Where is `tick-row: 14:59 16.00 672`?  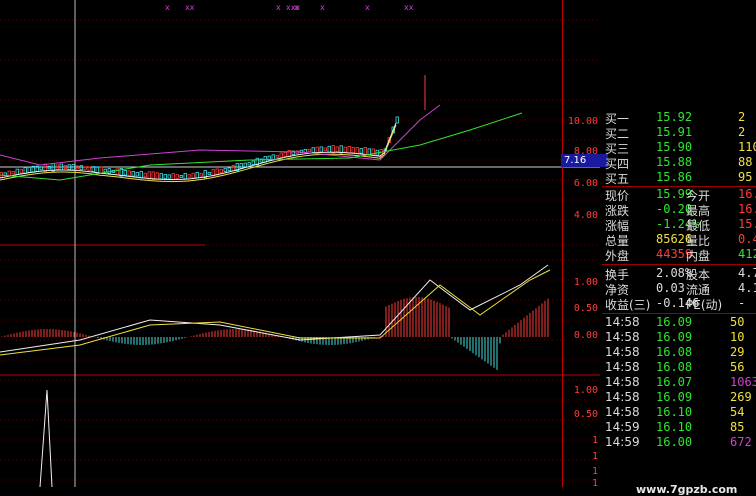 tick-row: 14:59 16.00 672 is located at coordinates (679, 442).